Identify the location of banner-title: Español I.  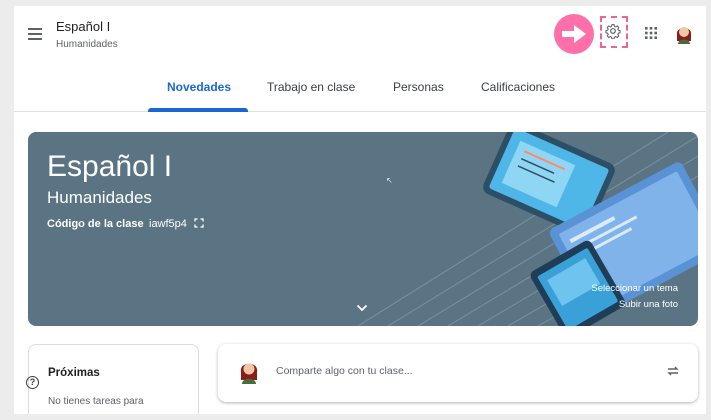
(110, 166).